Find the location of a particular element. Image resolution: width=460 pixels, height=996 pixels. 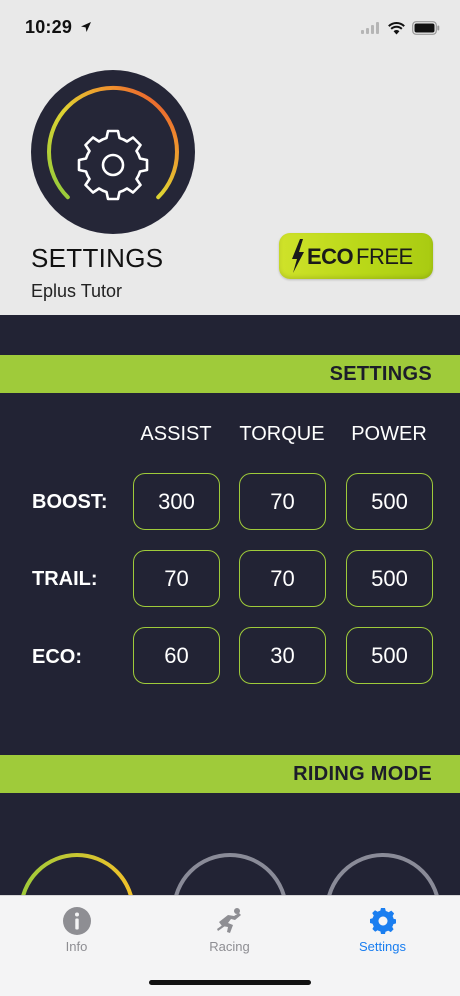

boost-assist-field: 300 is located at coordinates (176, 501).